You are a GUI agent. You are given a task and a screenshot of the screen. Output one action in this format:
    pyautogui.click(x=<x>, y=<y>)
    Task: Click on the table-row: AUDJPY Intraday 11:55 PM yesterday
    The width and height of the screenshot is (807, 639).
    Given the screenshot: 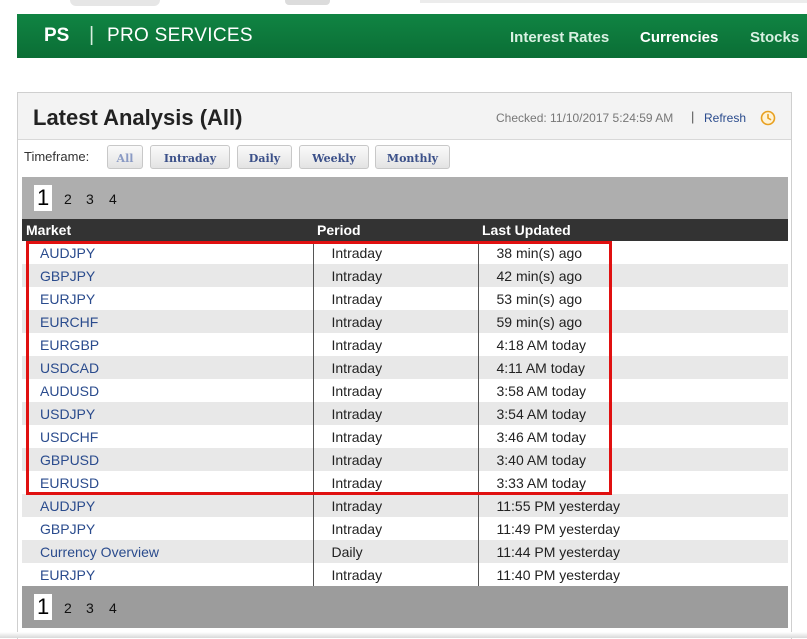 What is the action you would take?
    pyautogui.click(x=405, y=505)
    